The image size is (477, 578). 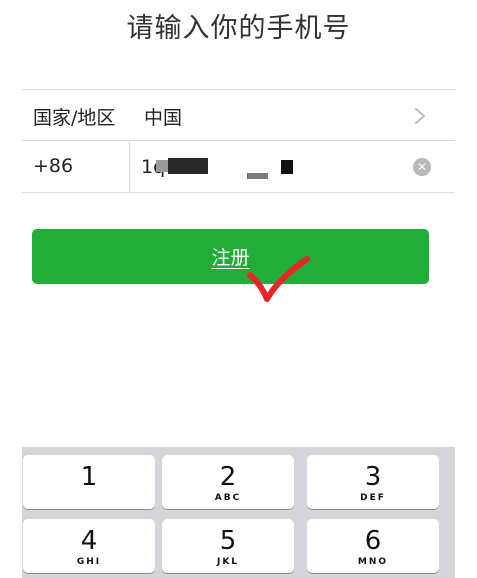 I want to click on key-digit: 1, so click(x=89, y=477).